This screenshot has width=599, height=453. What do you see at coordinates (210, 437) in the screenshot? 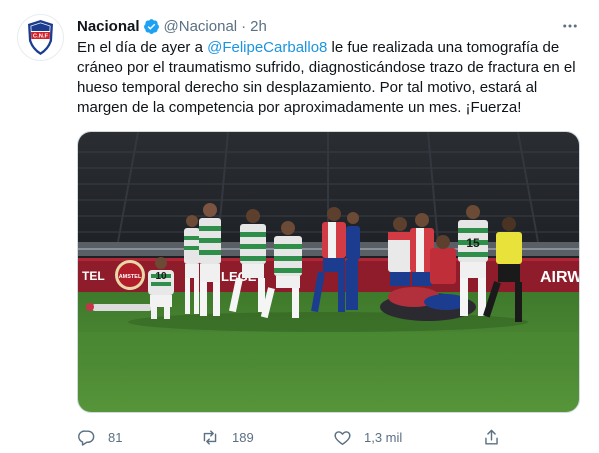
I see `retweet-icon` at bounding box center [210, 437].